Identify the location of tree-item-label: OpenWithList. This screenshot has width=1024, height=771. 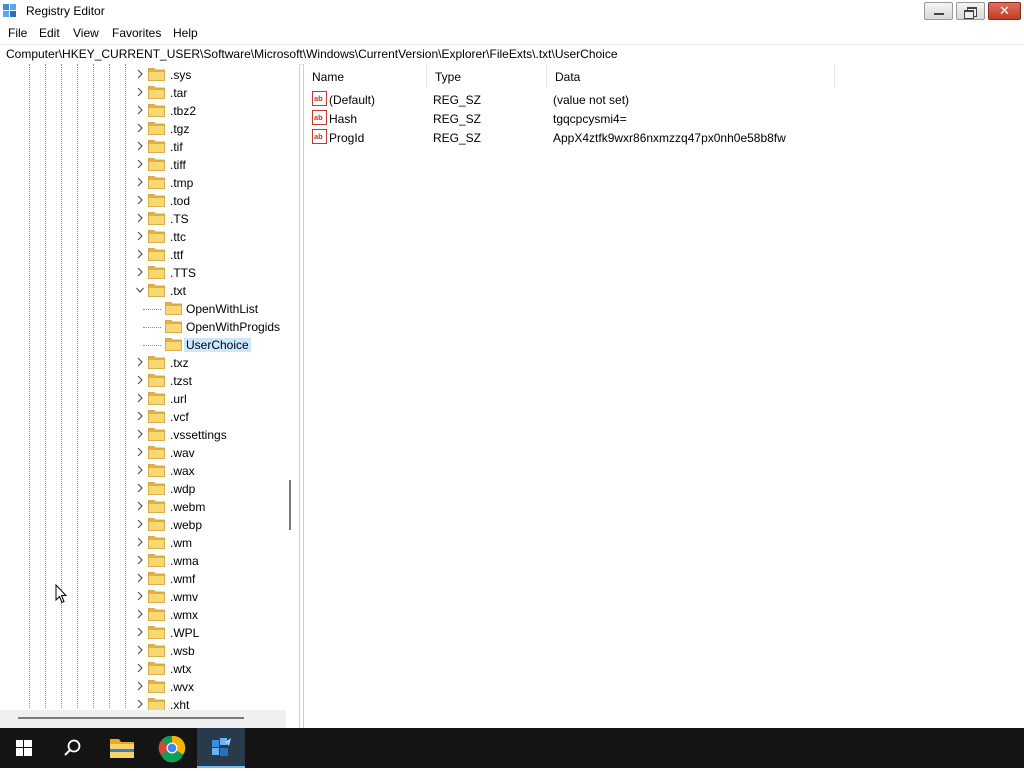
(222, 309).